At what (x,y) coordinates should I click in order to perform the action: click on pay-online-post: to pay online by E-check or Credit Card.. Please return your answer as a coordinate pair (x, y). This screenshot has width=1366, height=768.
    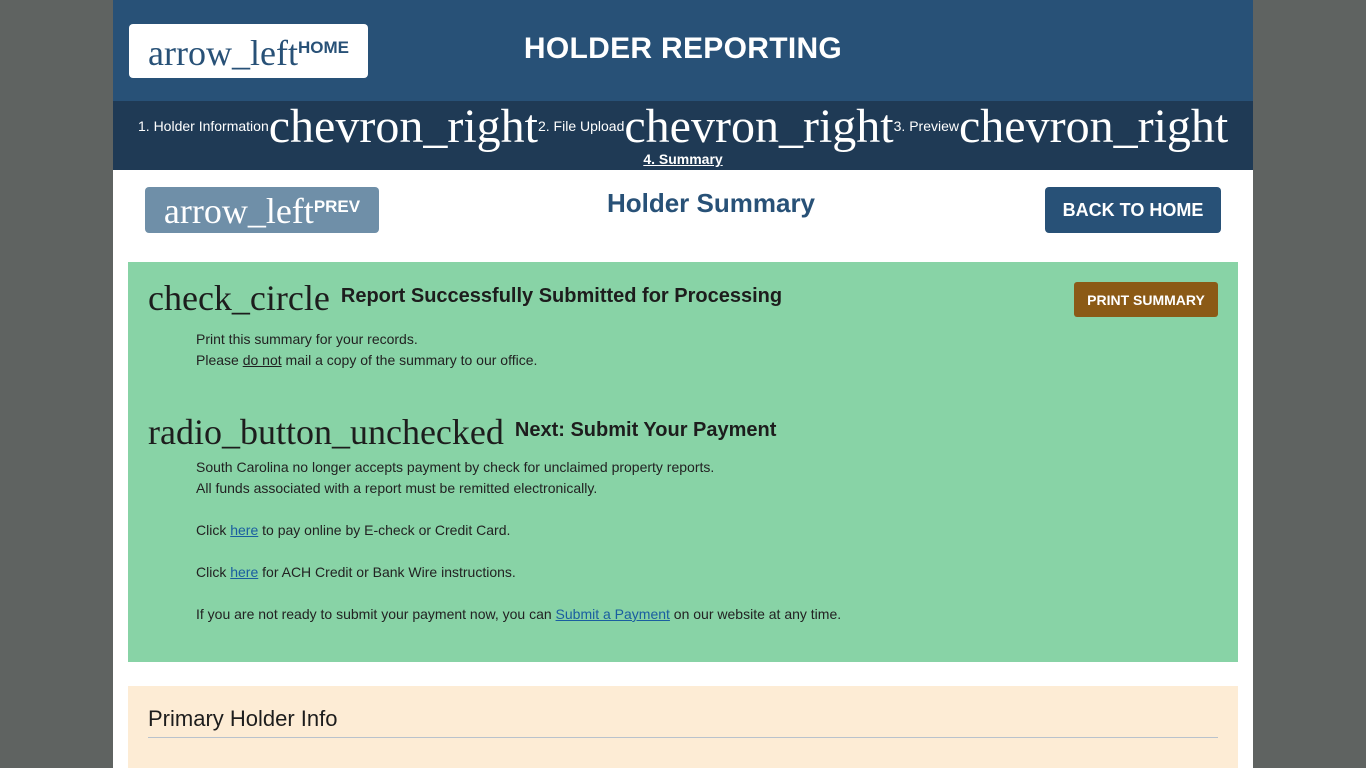
    Looking at the image, I should click on (384, 530).